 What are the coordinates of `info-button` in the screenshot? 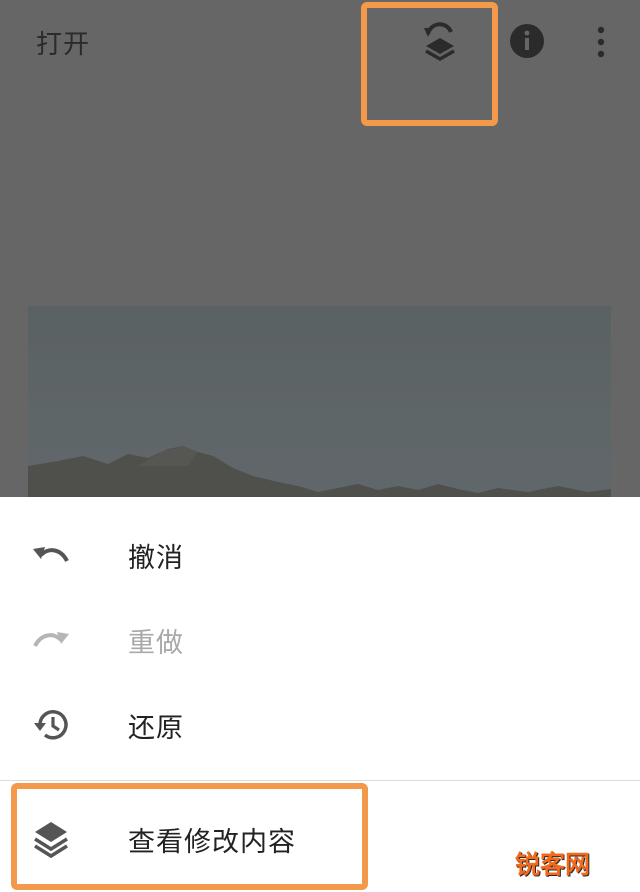 It's located at (527, 41).